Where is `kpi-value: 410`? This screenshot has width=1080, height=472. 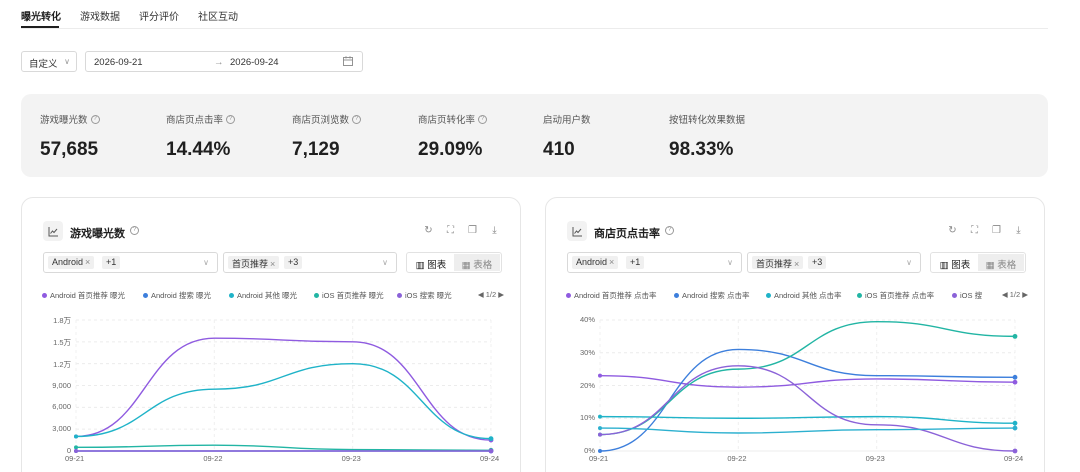
kpi-value: 410 is located at coordinates (559, 149).